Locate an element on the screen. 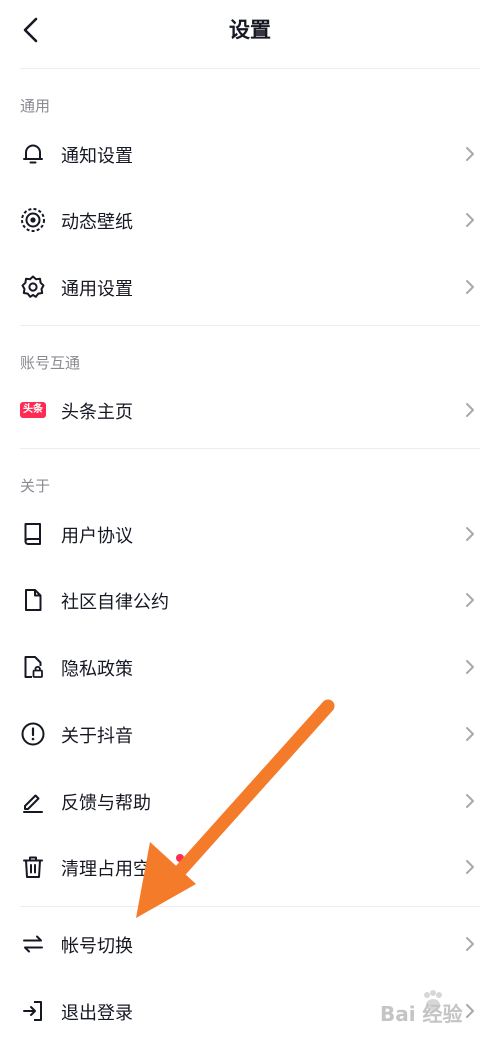  settings-item-label: 头条主页 is located at coordinates (97, 412).